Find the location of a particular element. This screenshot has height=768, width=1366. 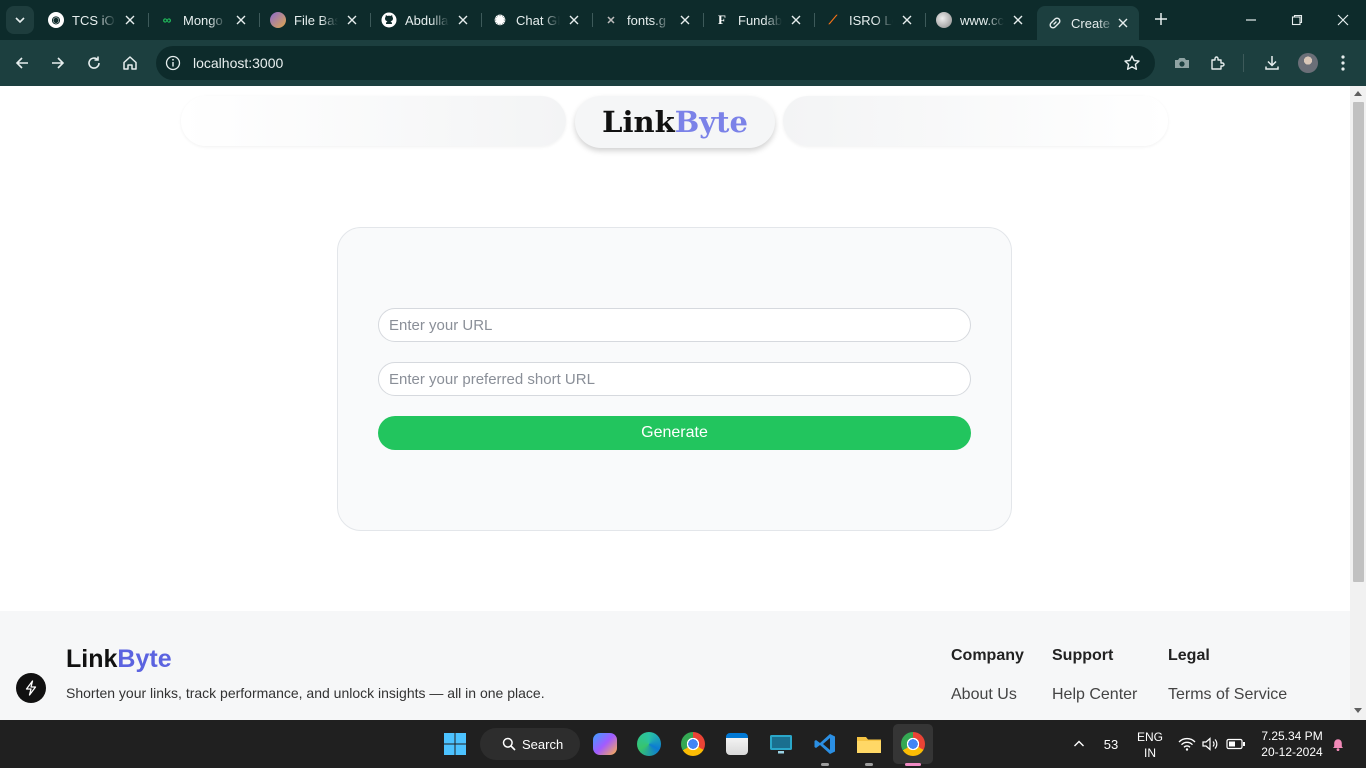

browser-tab-active: Create is located at coordinates (1088, 23).